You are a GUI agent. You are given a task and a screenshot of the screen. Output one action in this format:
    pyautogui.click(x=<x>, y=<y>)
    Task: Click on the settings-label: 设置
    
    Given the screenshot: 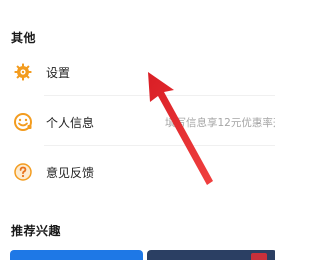 What is the action you would take?
    pyautogui.click(x=58, y=73)
    